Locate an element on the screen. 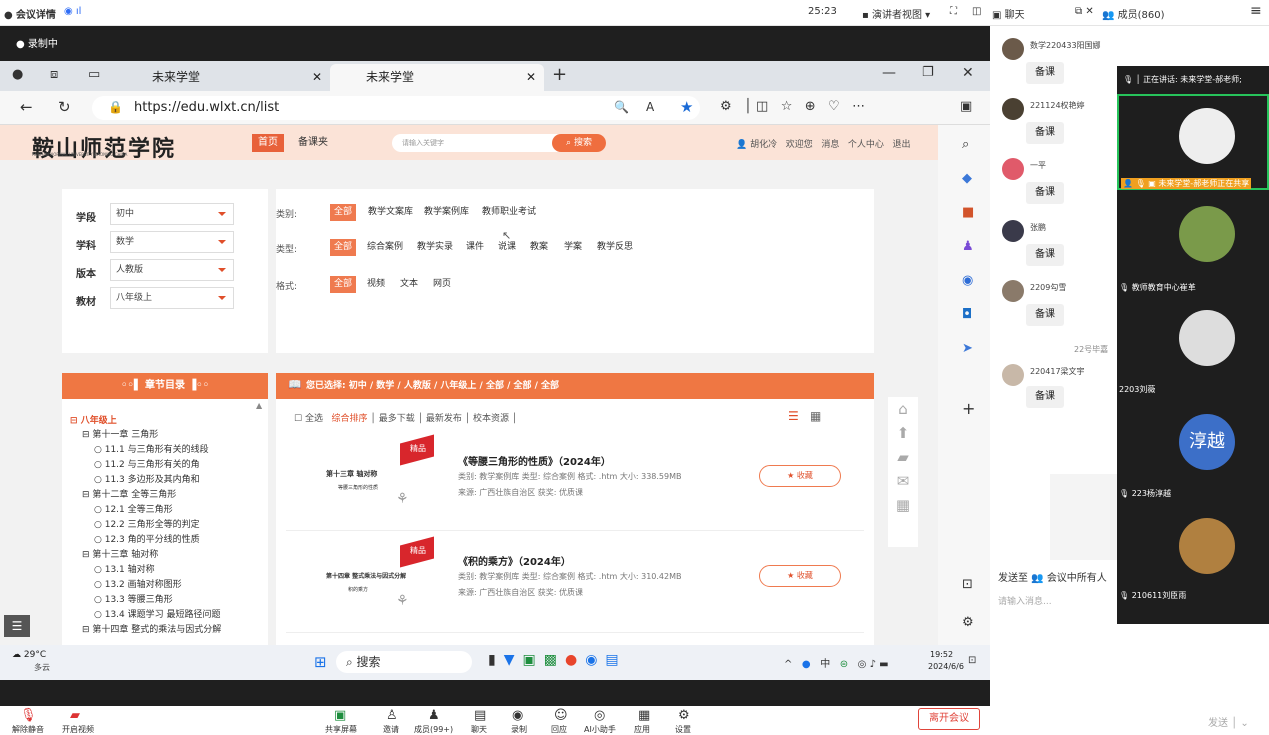  tools-icon: ■ is located at coordinates (968, 212).